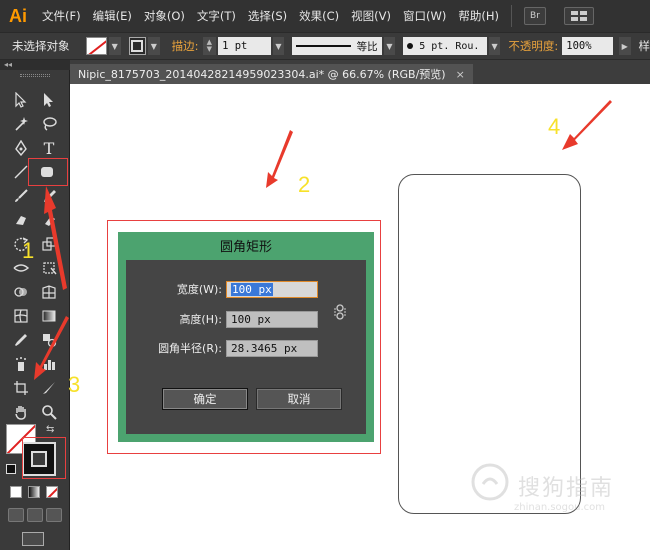 This screenshot has height=550, width=650. What do you see at coordinates (49, 388) in the screenshot?
I see `slice-tool-icon` at bounding box center [49, 388].